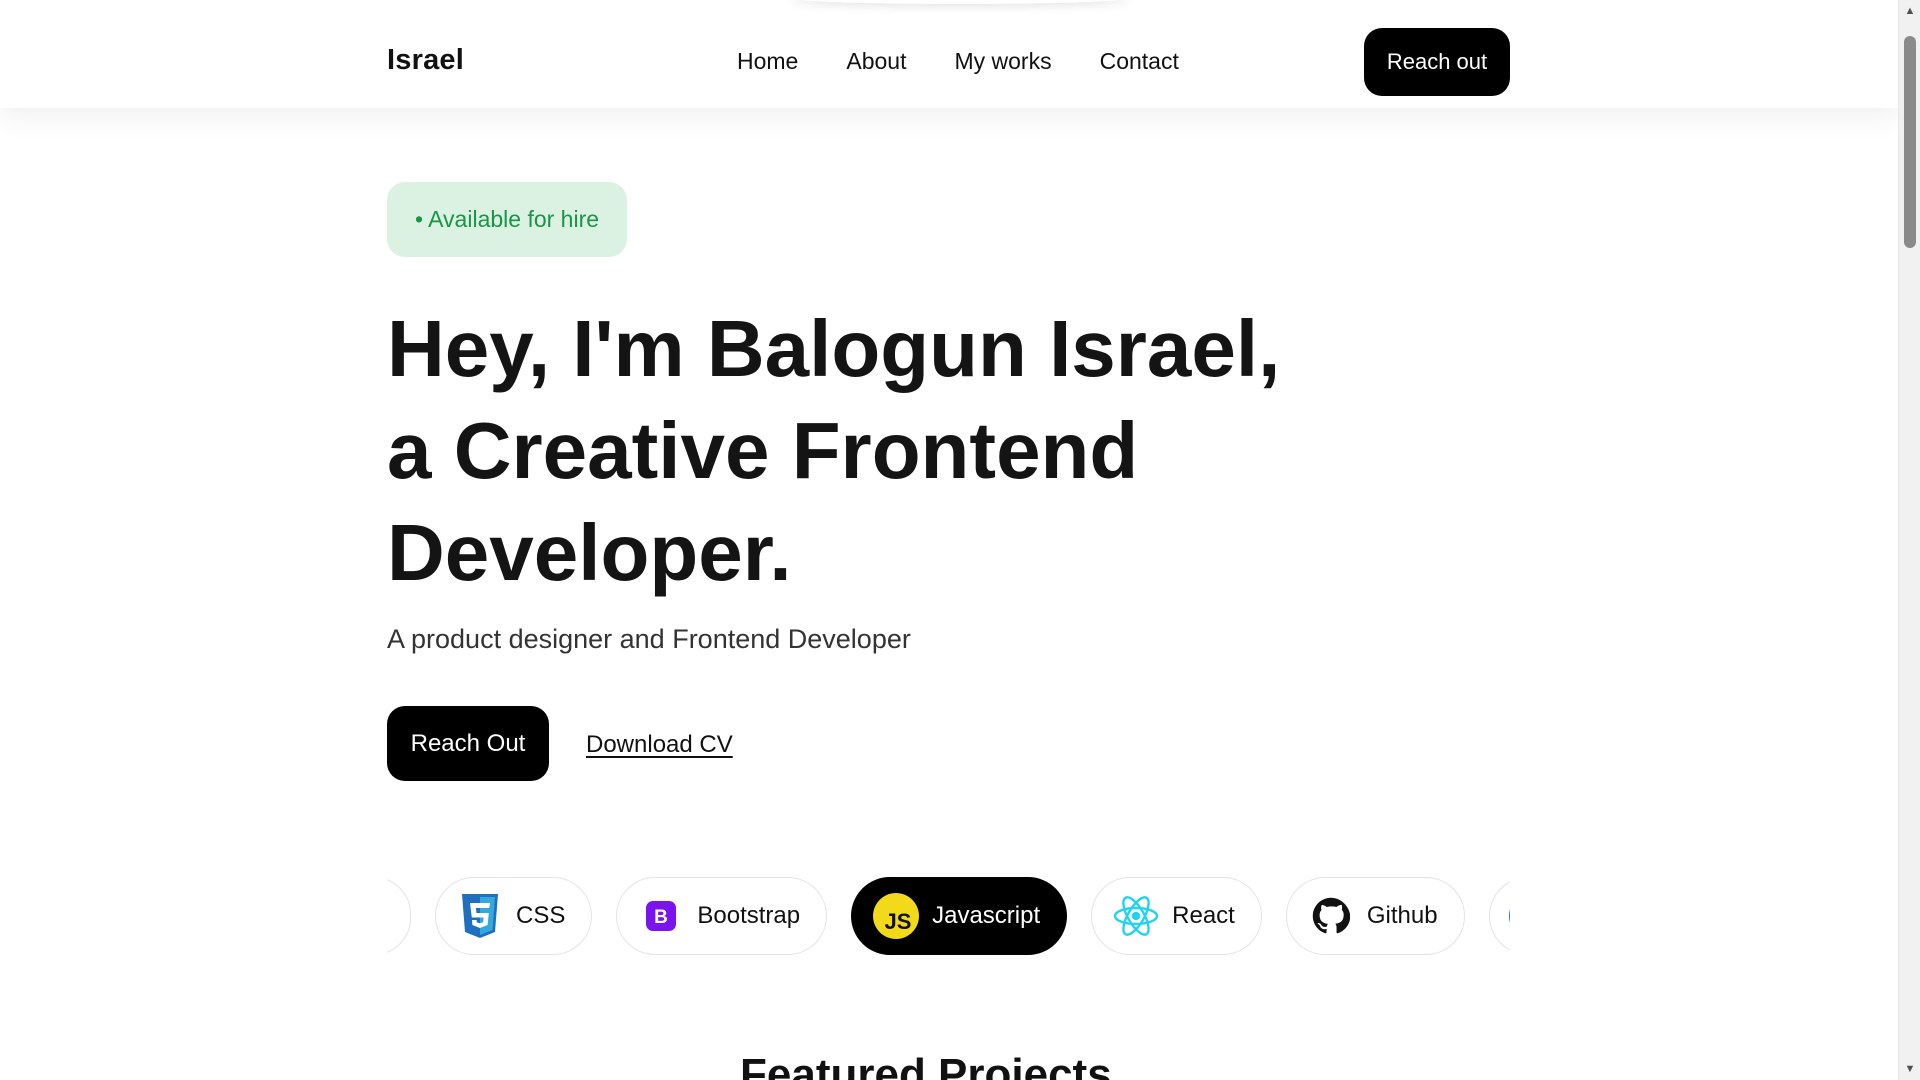 The width and height of the screenshot is (1920, 1080). What do you see at coordinates (1909, 11) in the screenshot?
I see `scroll-up-arrow-icon: ▲` at bounding box center [1909, 11].